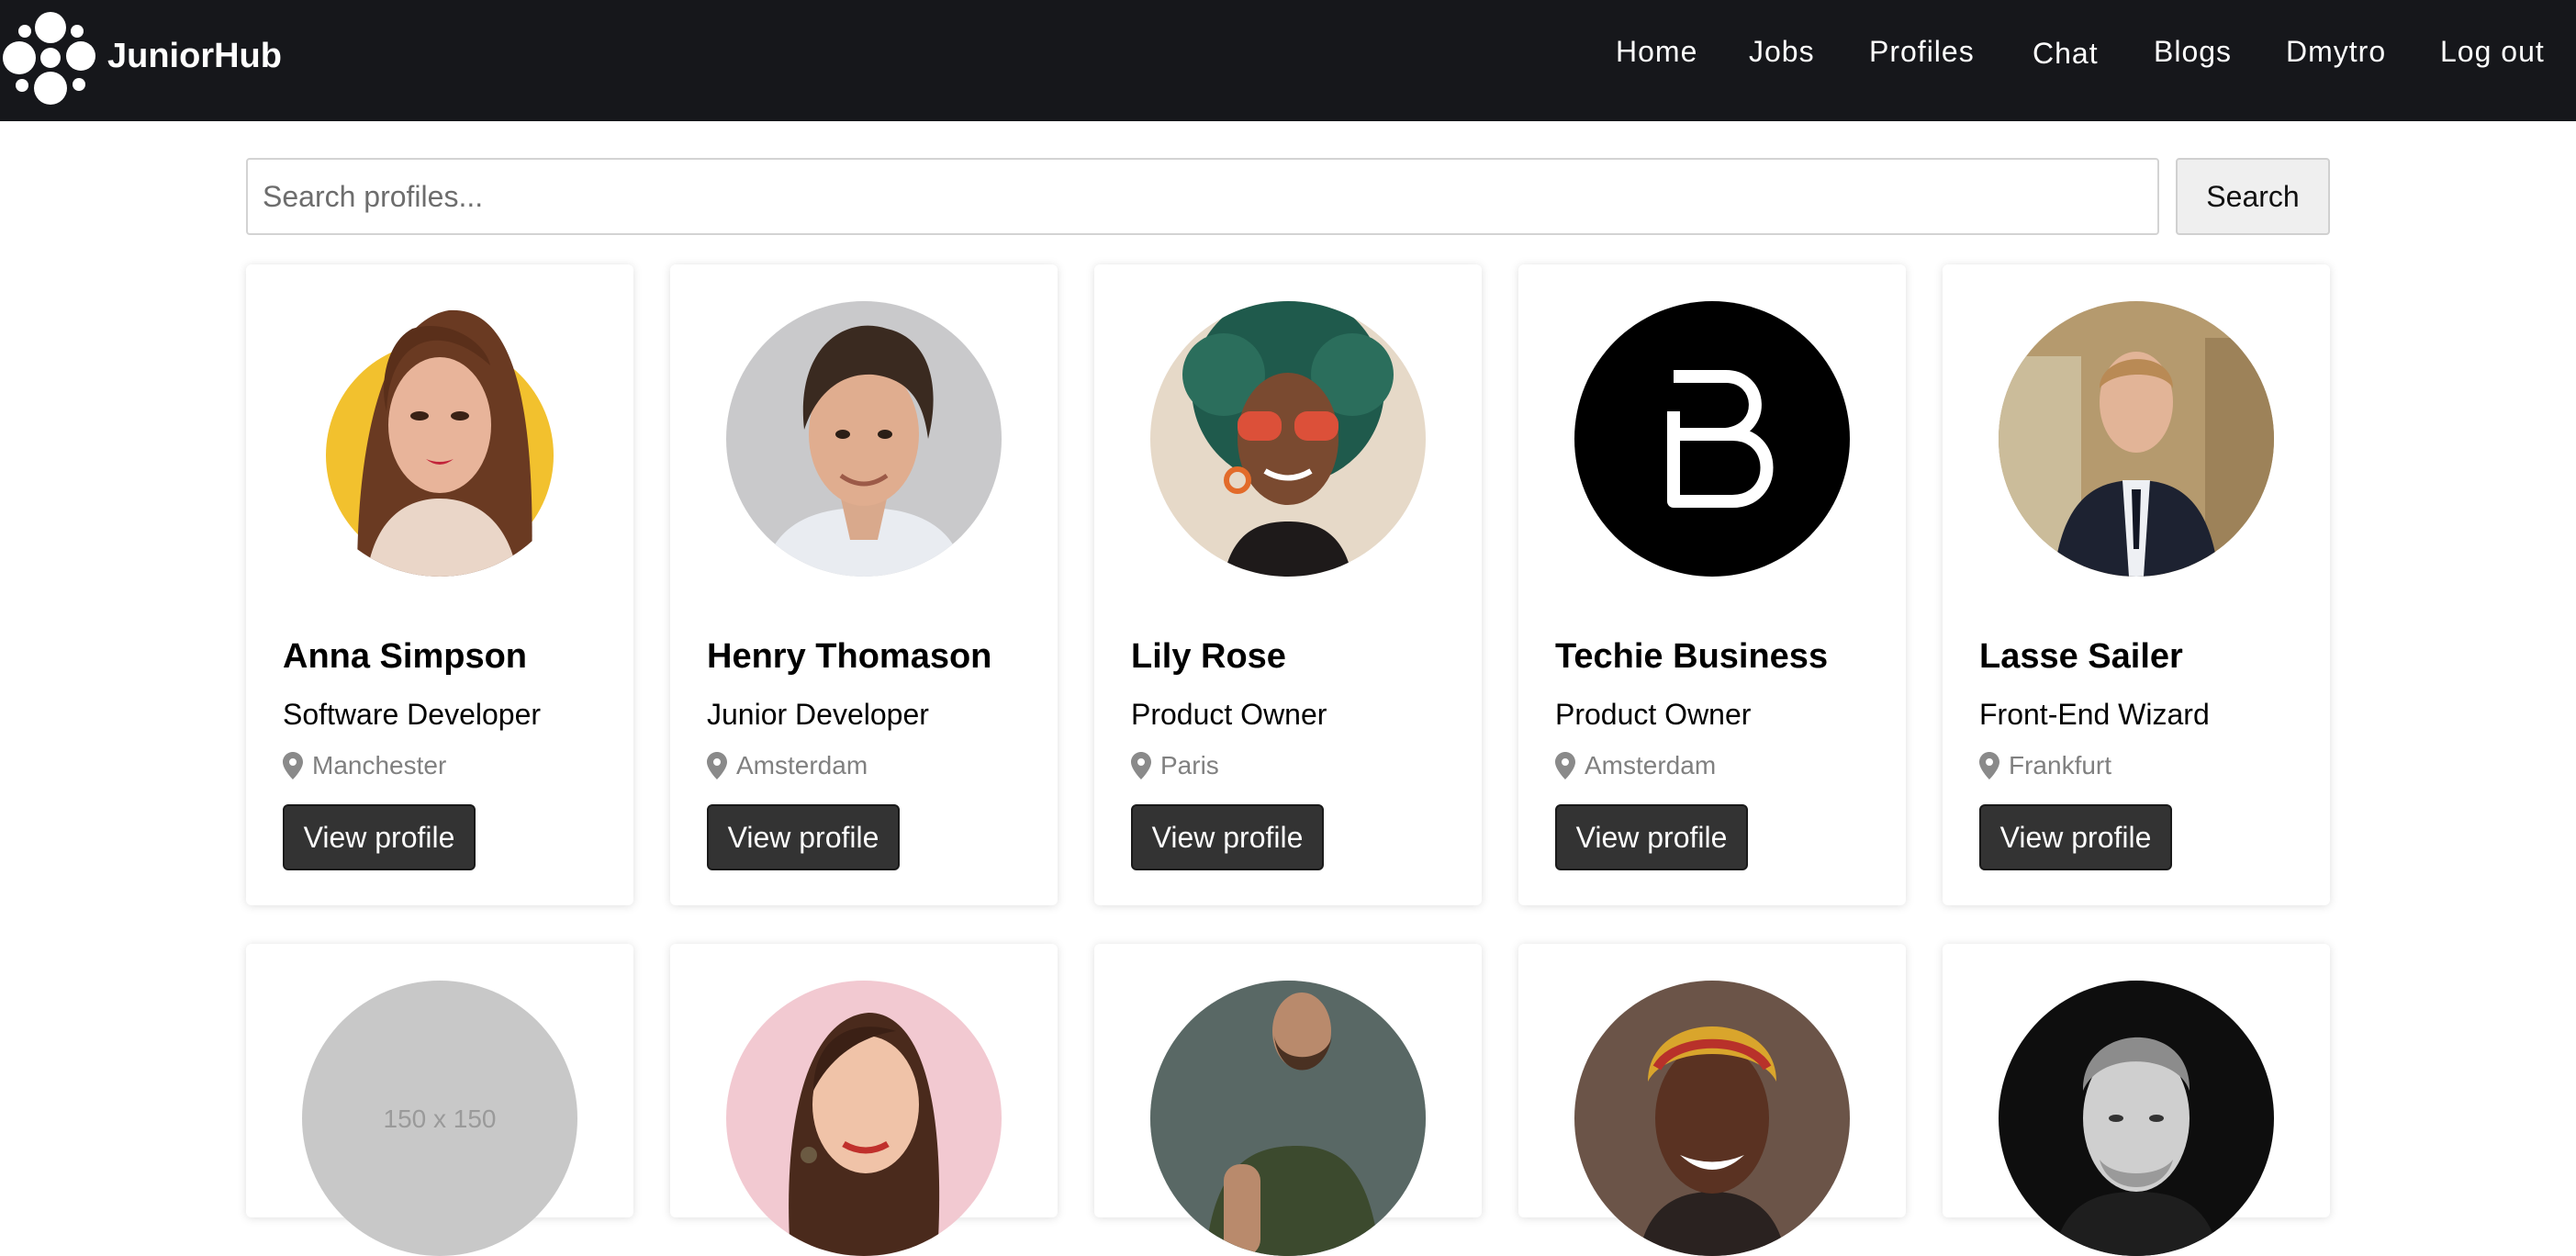 The width and height of the screenshot is (2576, 1256). What do you see at coordinates (2081, 656) in the screenshot?
I see `profile-name: Lasse Sailer` at bounding box center [2081, 656].